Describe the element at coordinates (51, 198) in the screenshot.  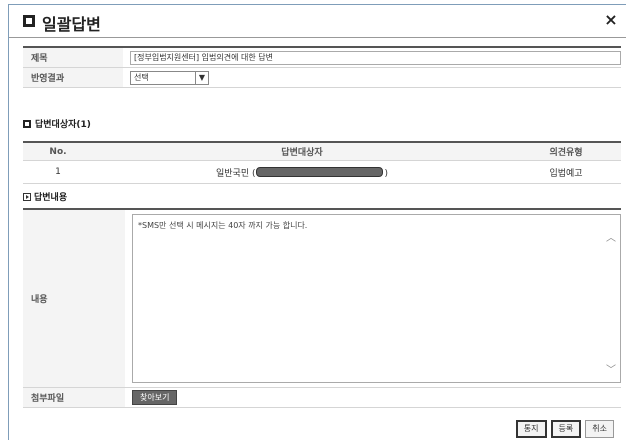
I see `answer-heading: 답변내용` at that location.